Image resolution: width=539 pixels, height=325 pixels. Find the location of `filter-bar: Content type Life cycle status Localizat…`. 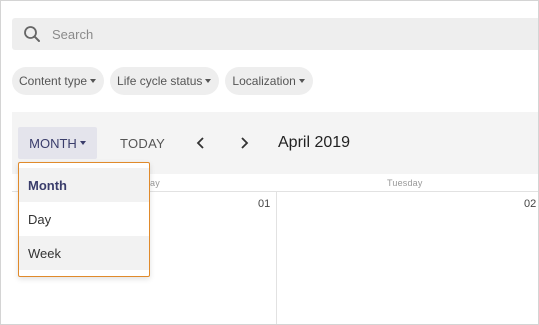

filter-bar: Content type Life cycle status Localizat… is located at coordinates (162, 81).